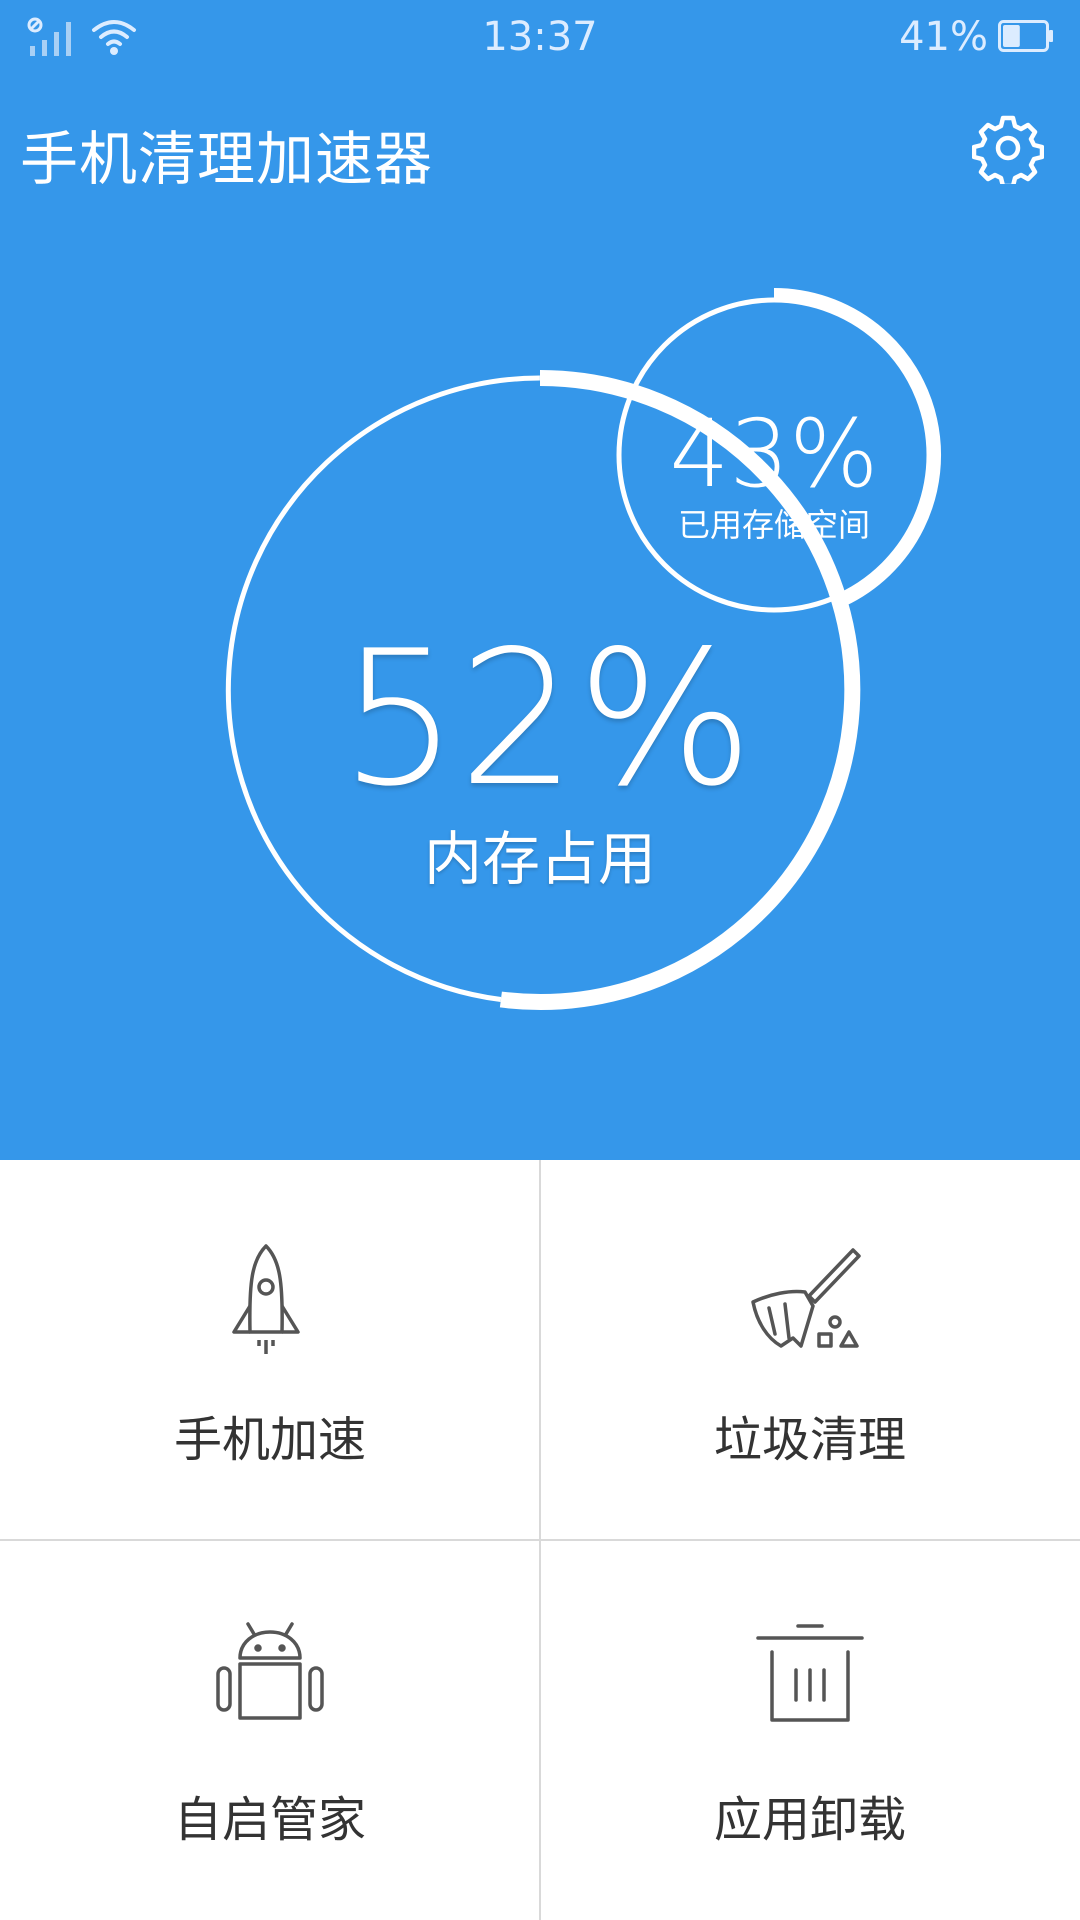  What do you see at coordinates (266, 1299) in the screenshot?
I see `rocket-icon` at bounding box center [266, 1299].